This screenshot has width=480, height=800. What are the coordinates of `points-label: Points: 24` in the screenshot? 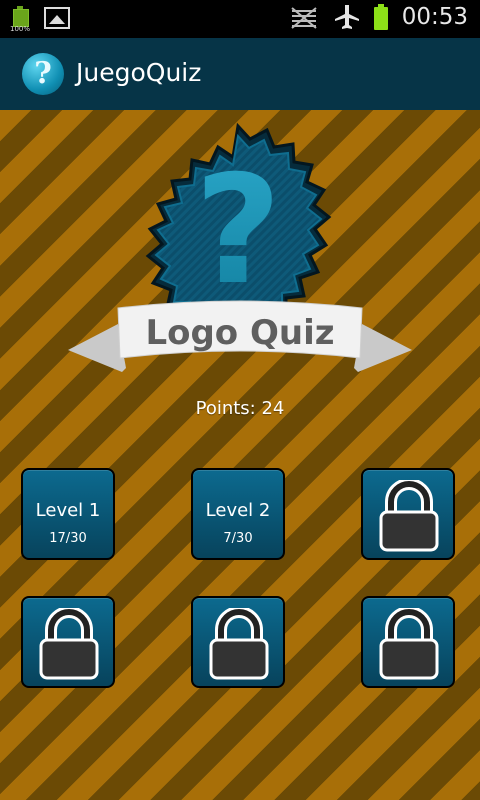 It's located at (240, 408).